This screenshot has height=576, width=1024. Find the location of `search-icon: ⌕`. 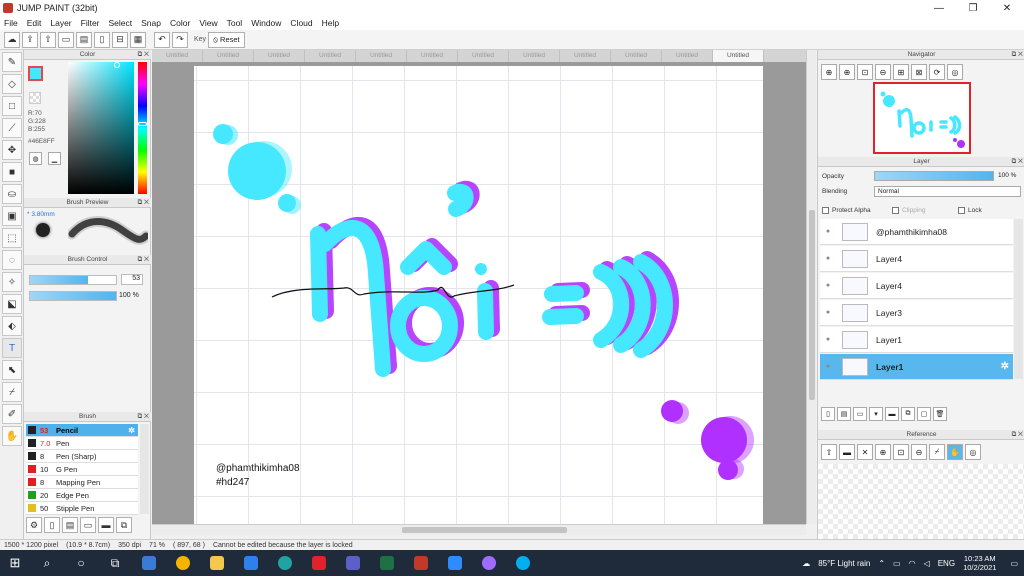

search-icon: ⌕ is located at coordinates (47, 563).